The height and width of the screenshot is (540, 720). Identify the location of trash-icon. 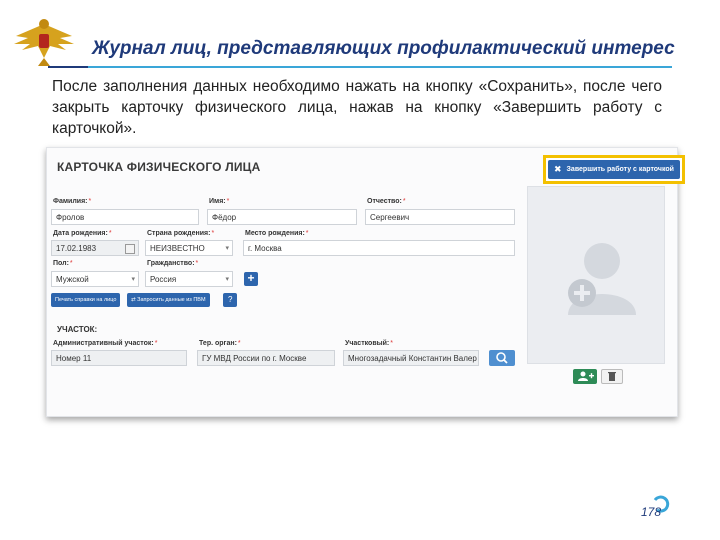
(612, 376).